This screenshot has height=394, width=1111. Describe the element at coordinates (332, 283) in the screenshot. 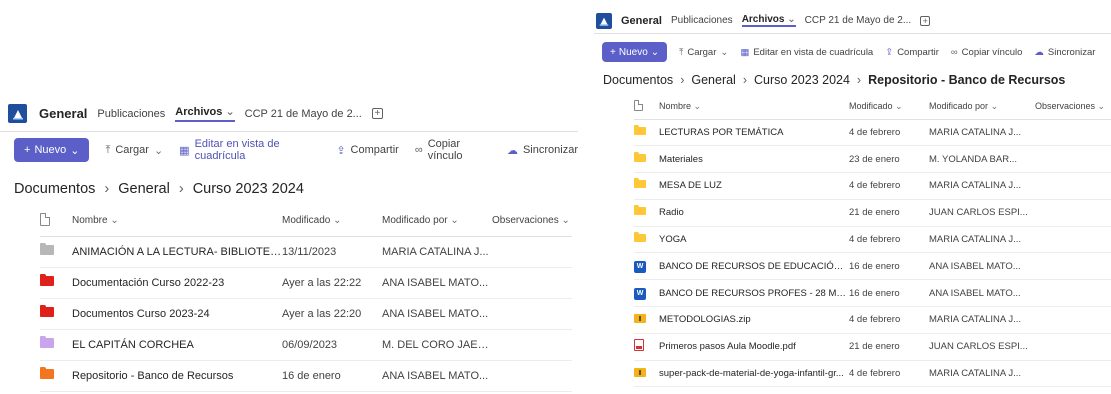

I see `modified-date: Ayer a las 22:22` at that location.